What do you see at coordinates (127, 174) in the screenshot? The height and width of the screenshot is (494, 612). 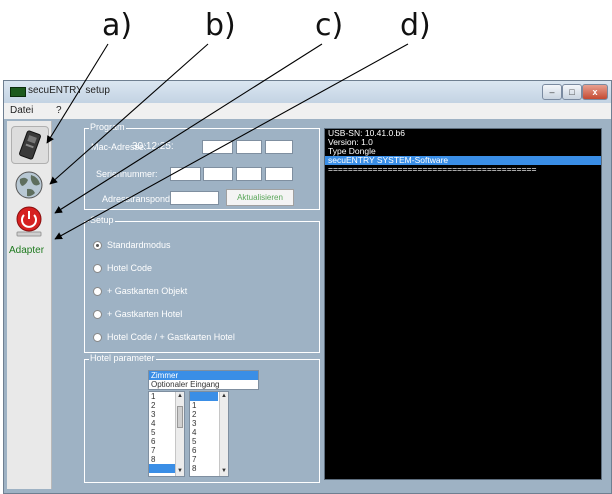 I see `serial-label: Seriennummer:` at bounding box center [127, 174].